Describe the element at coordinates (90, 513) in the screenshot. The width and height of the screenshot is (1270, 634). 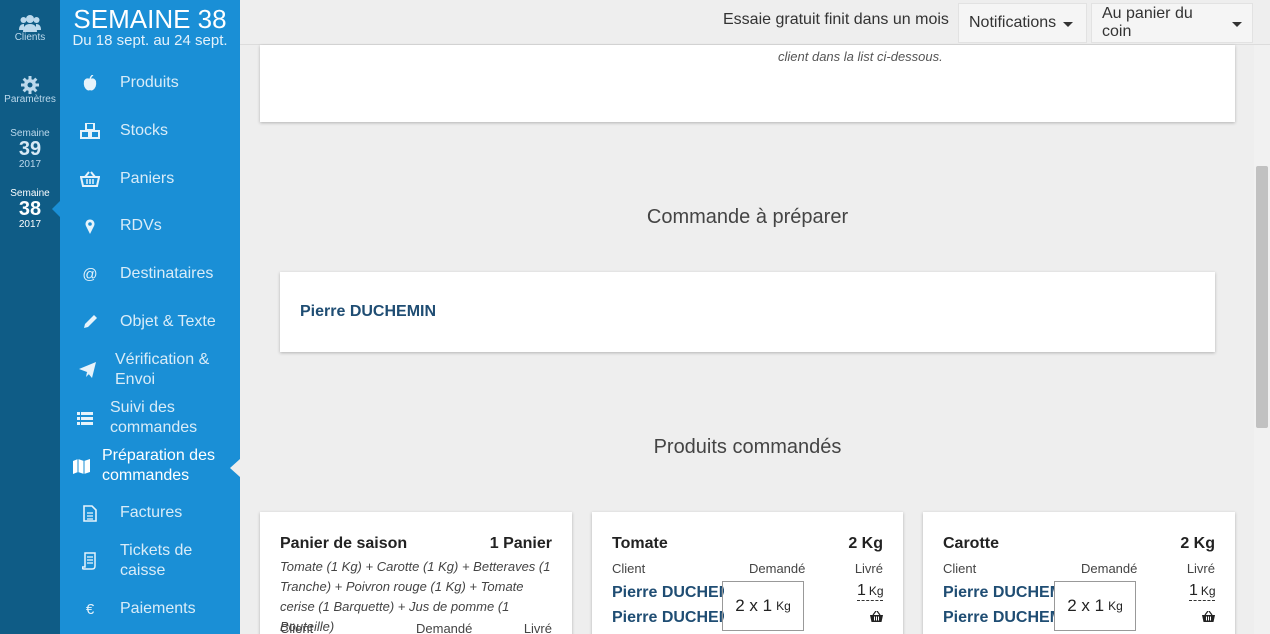
I see `file-icon` at that location.